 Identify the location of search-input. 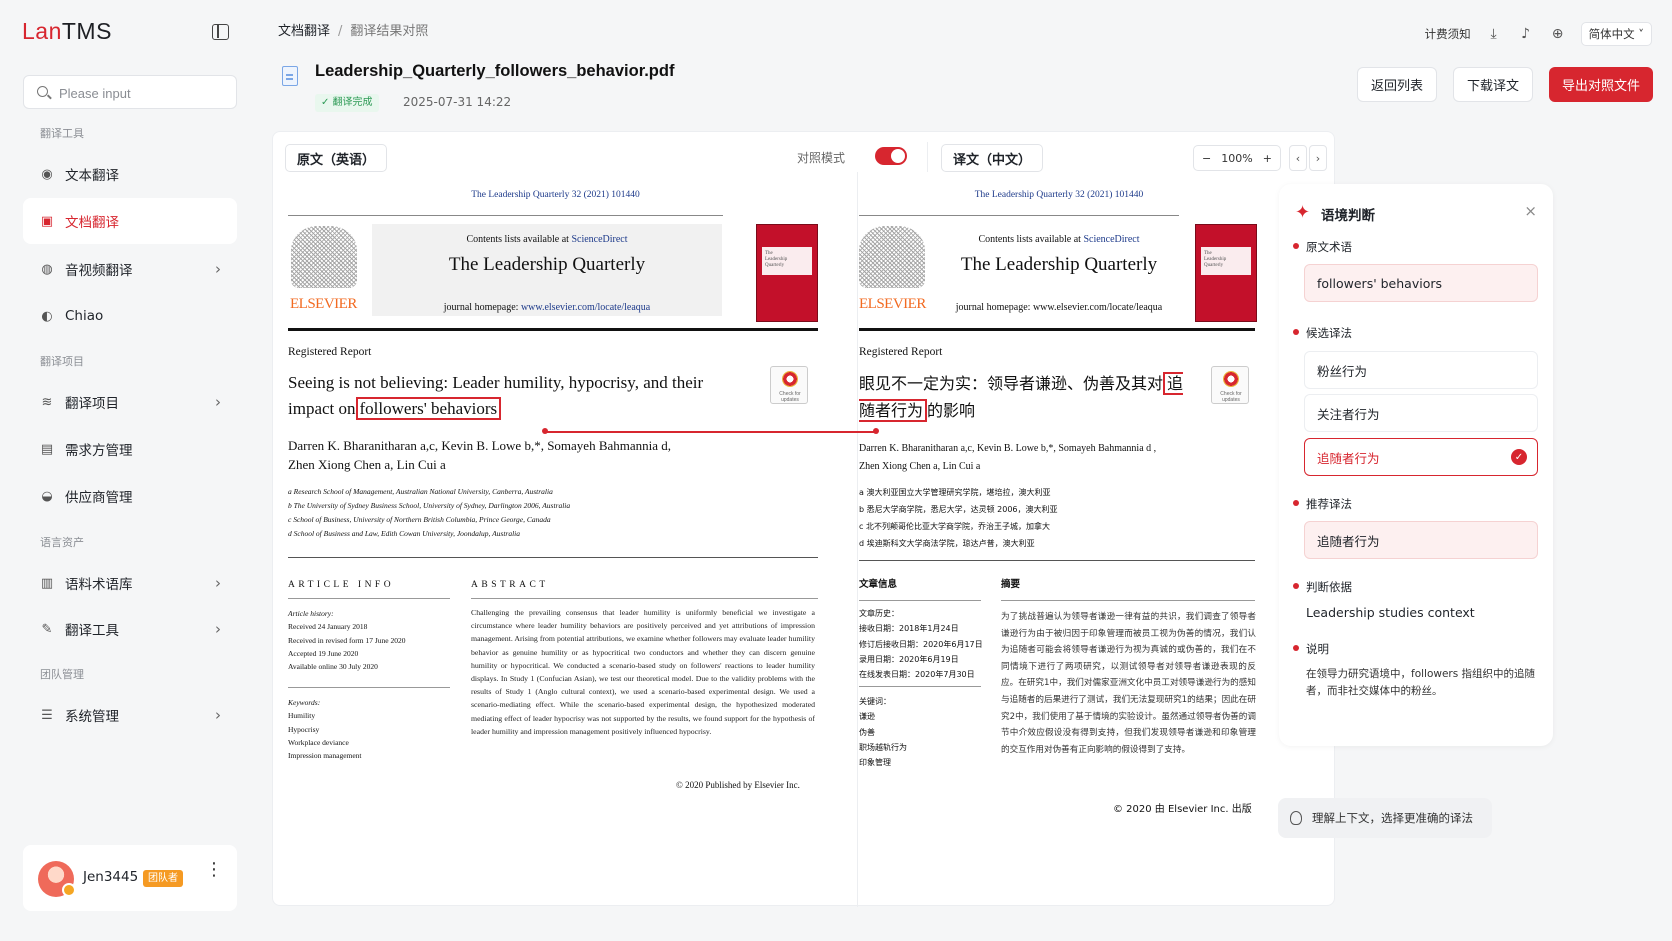
(144, 93).